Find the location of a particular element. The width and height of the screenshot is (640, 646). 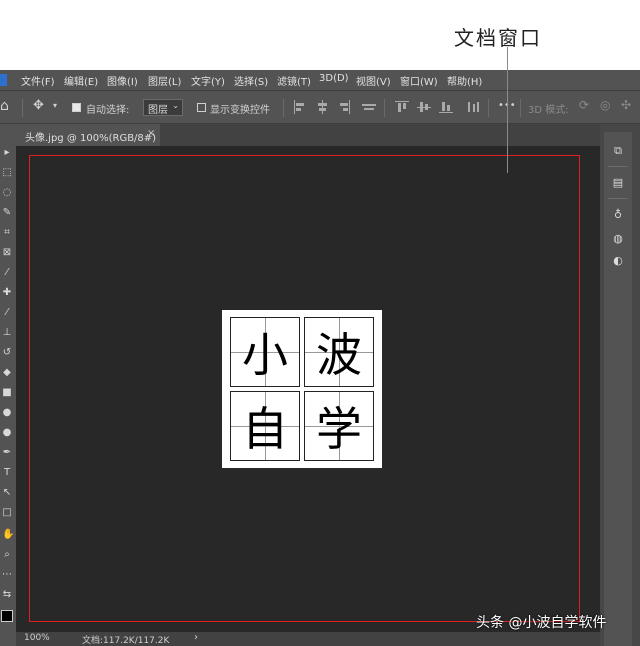

auto-select-target-value: 图层 is located at coordinates (158, 110).